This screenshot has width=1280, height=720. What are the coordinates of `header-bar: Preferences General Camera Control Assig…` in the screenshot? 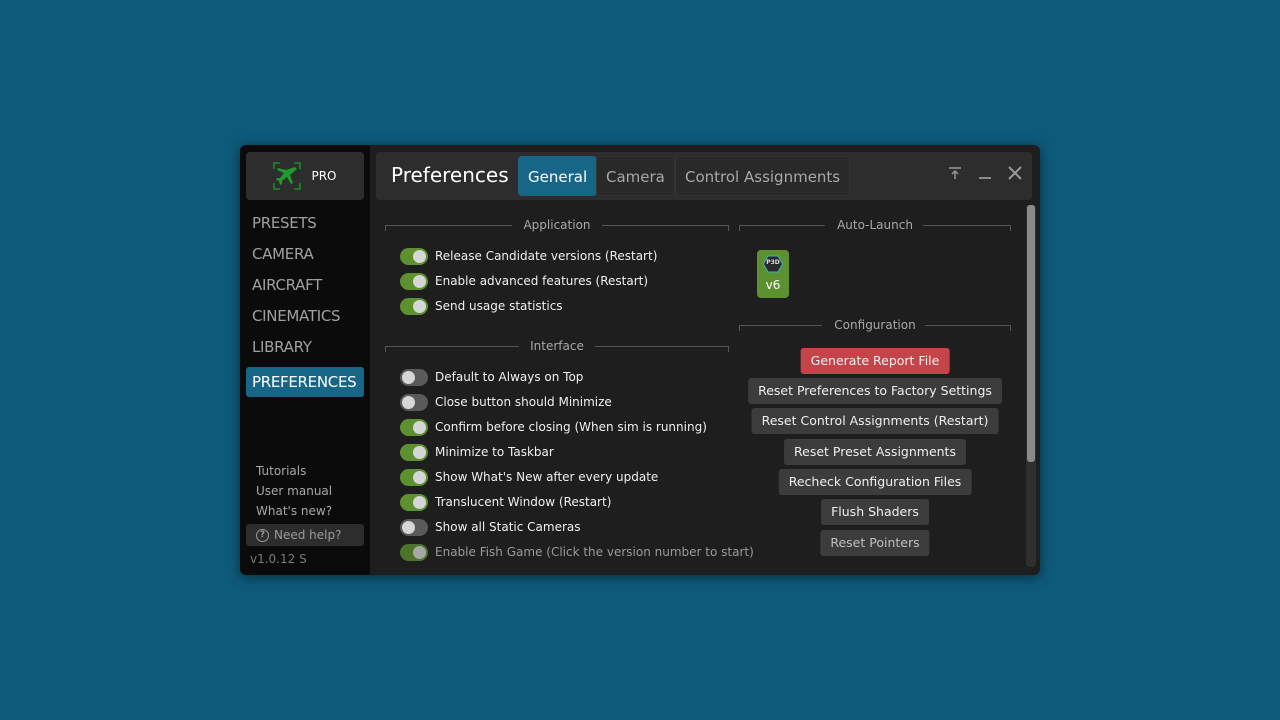 It's located at (704, 176).